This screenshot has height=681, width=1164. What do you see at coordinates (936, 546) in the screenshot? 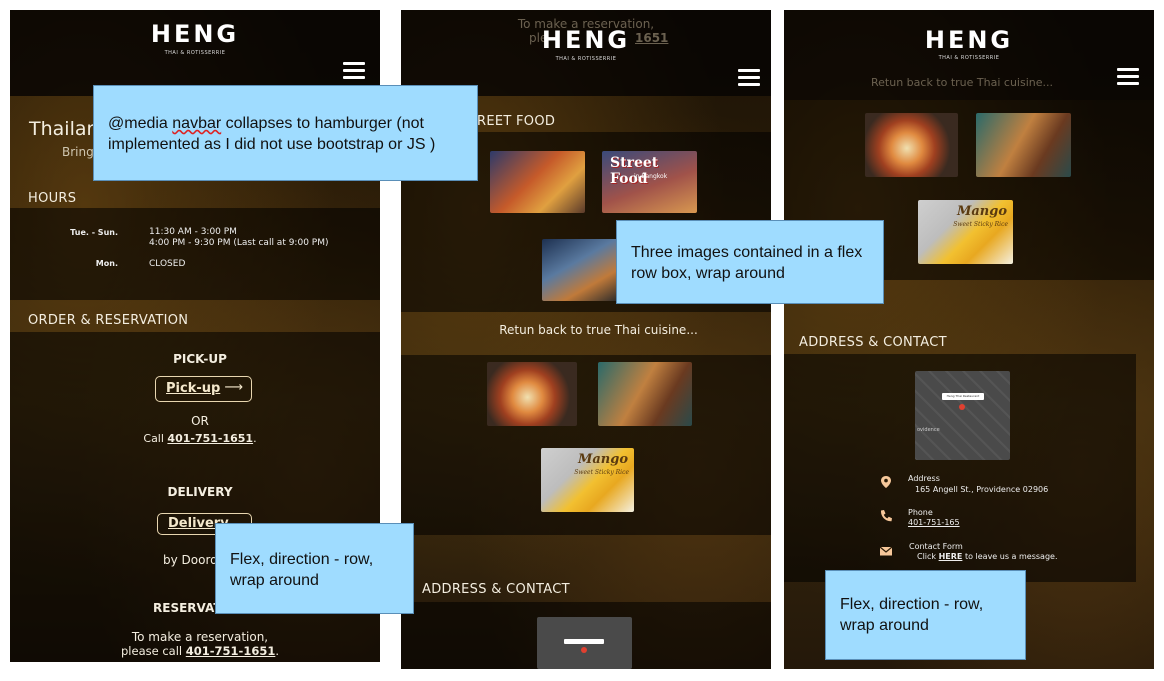
I see `contact-label: Contact Form` at bounding box center [936, 546].